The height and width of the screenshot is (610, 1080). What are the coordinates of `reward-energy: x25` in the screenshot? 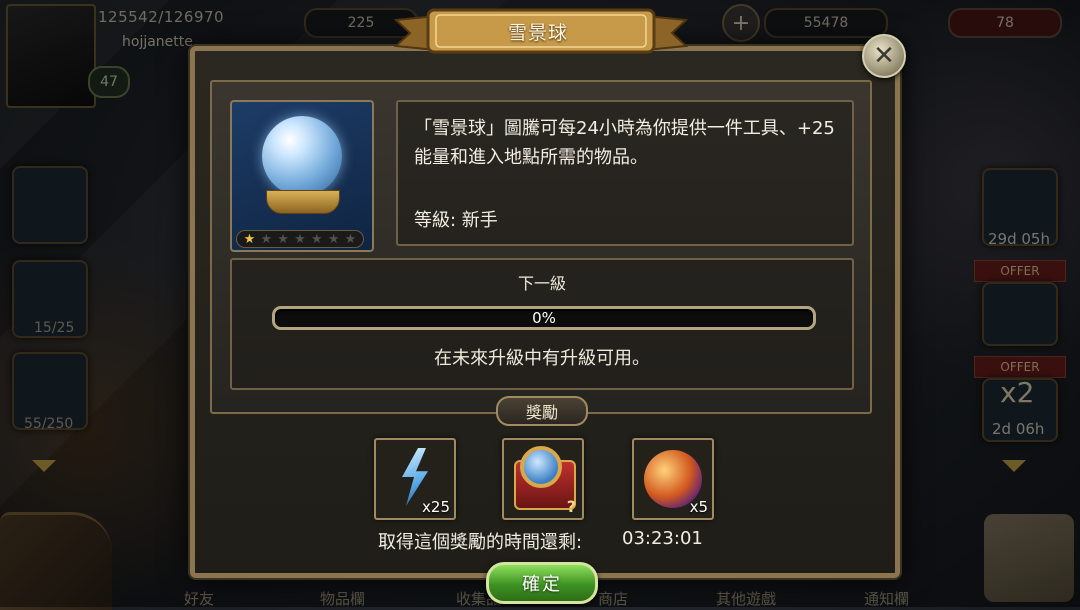 It's located at (415, 479).